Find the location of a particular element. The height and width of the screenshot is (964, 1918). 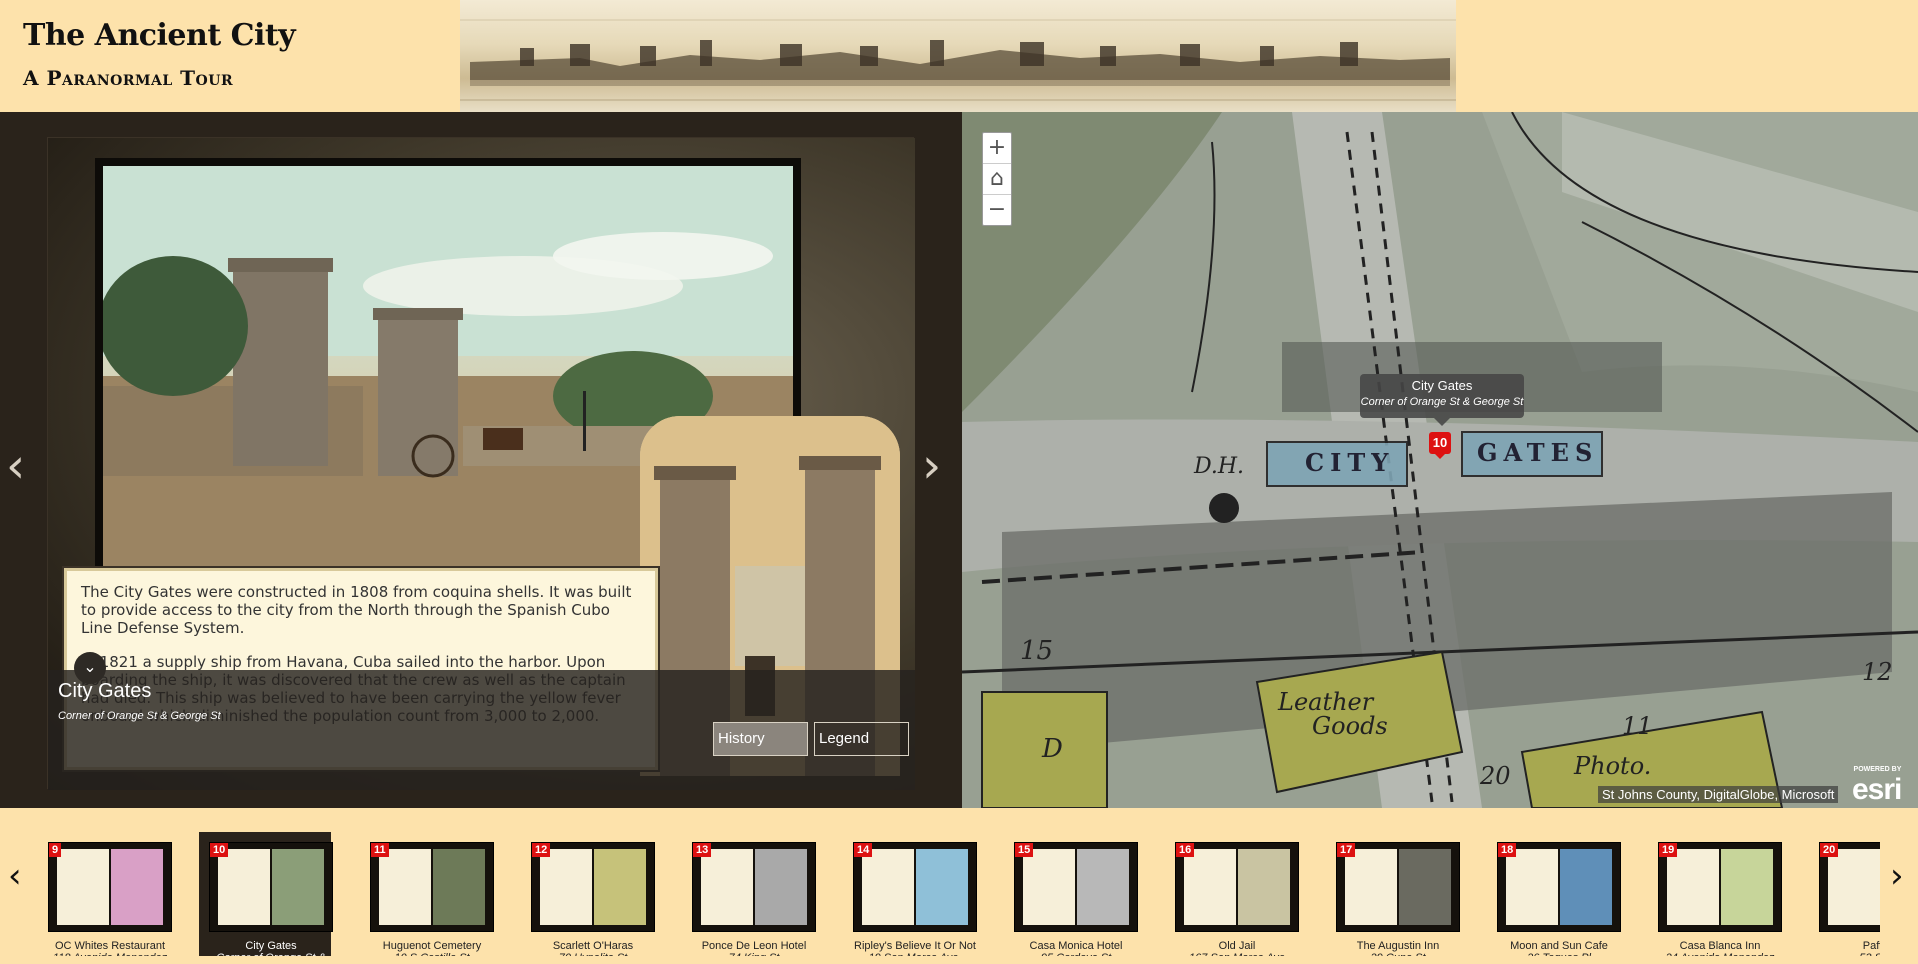

thumbnail-name: Ponce De Leon Hotel is located at coordinates (754, 946).